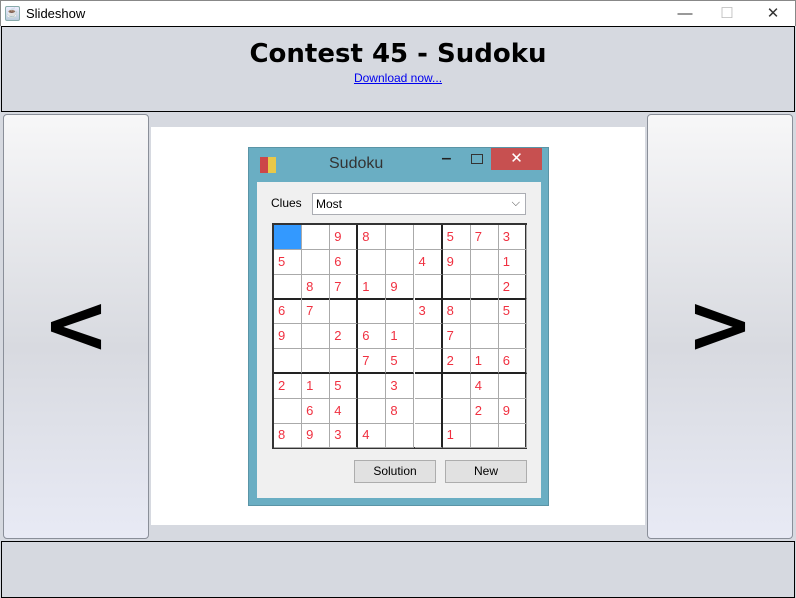 This screenshot has height=598, width=796. I want to click on maximize-button: ☐, so click(727, 14).